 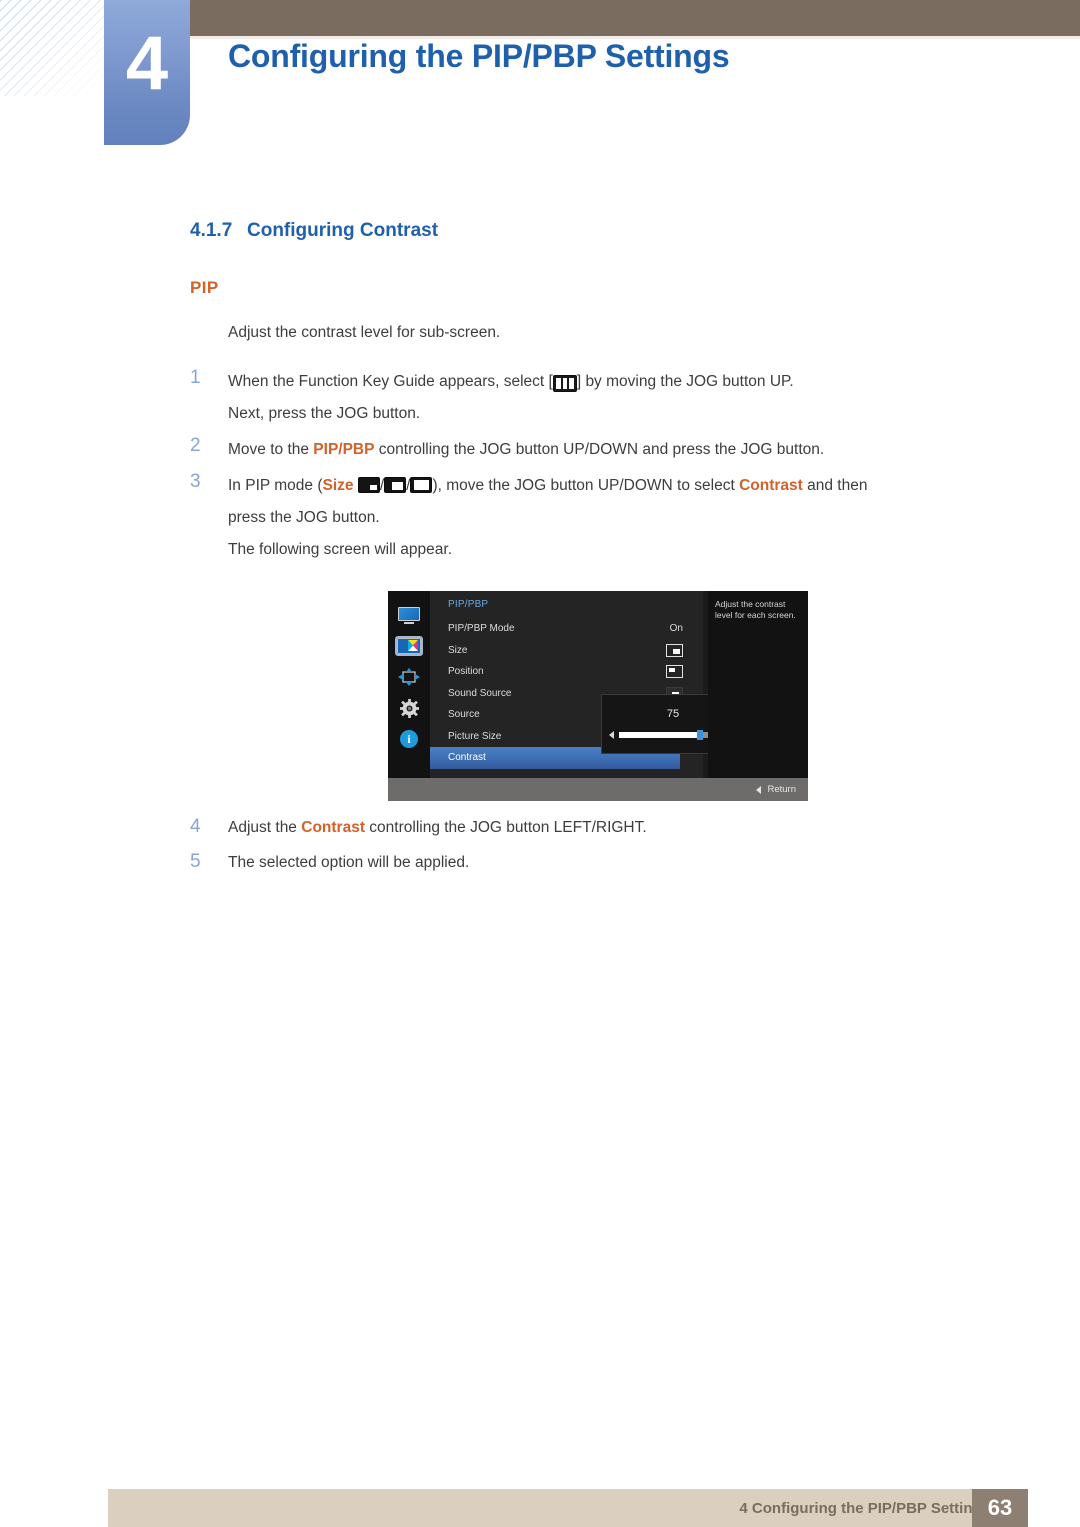 I want to click on osd-screenshot: i PIP/PBP PIP/PBP Mode On Size Position, so click(x=598, y=696).